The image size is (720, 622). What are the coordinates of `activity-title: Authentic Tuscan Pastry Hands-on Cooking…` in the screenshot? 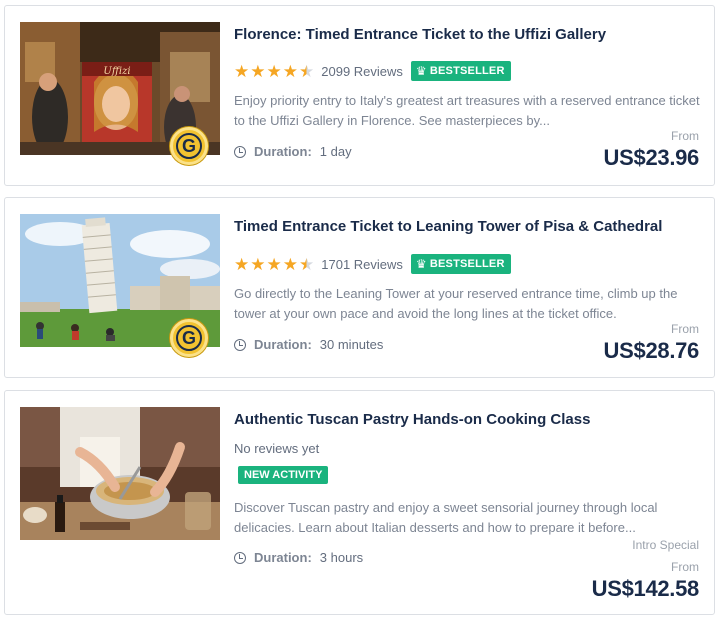 It's located at (412, 419).